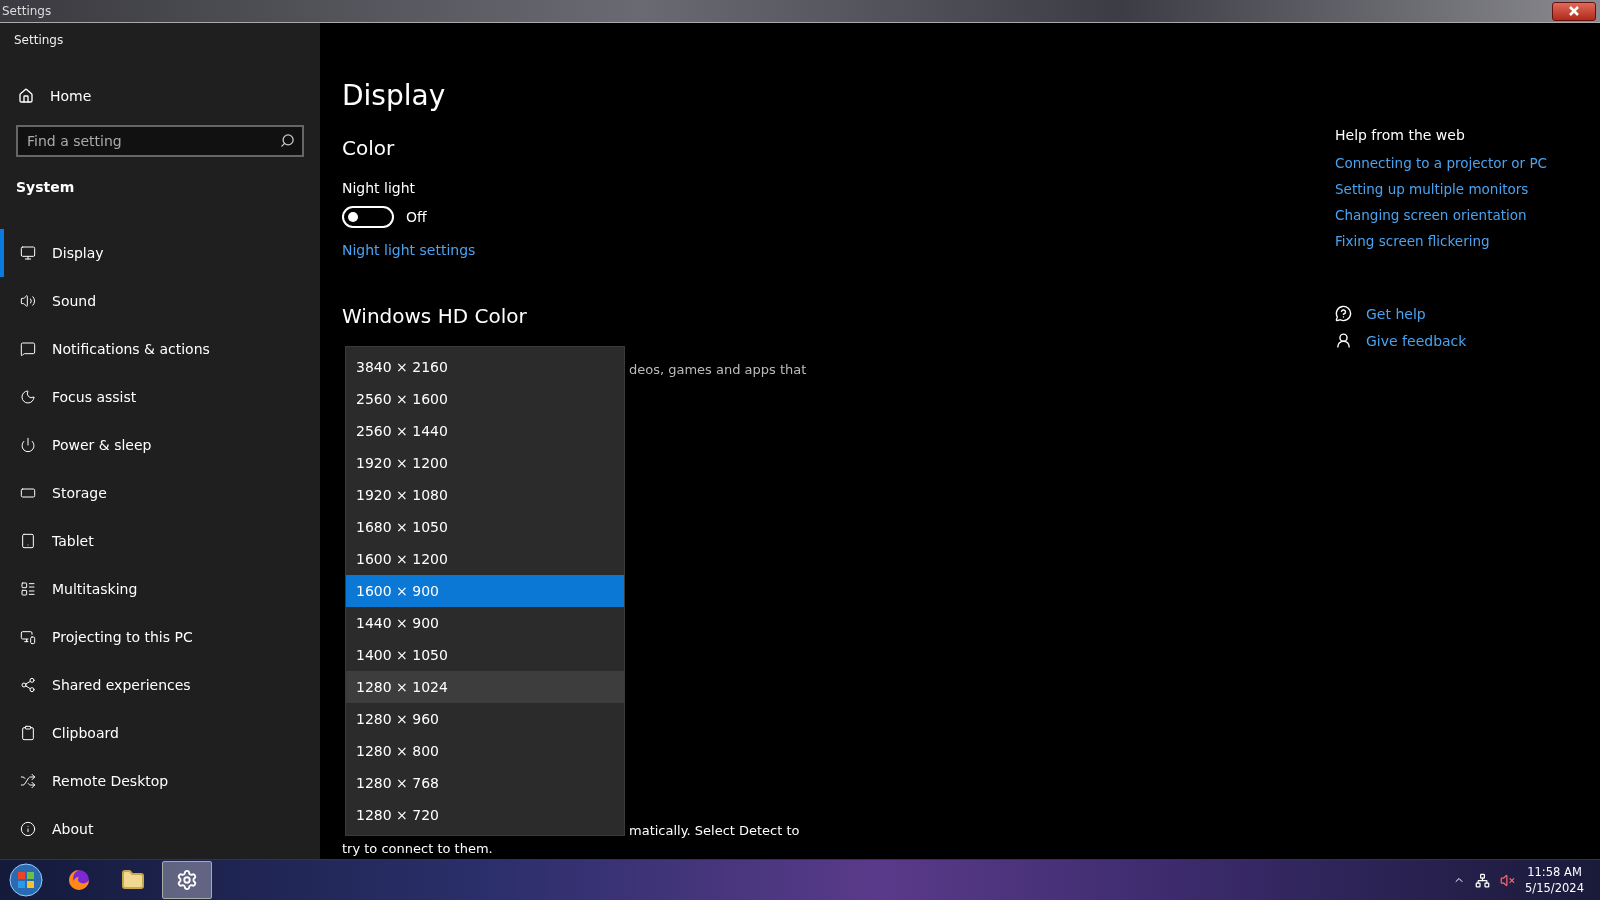  Describe the element at coordinates (159, 301) in the screenshot. I see `sidebar-item: Sound` at that location.